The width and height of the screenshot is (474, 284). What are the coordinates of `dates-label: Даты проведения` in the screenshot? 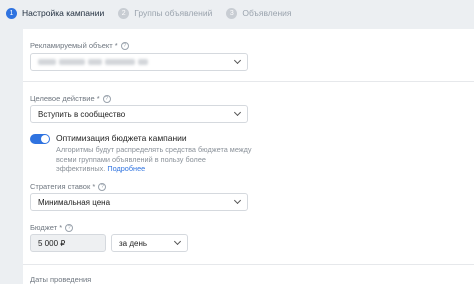 It's located at (61, 279).